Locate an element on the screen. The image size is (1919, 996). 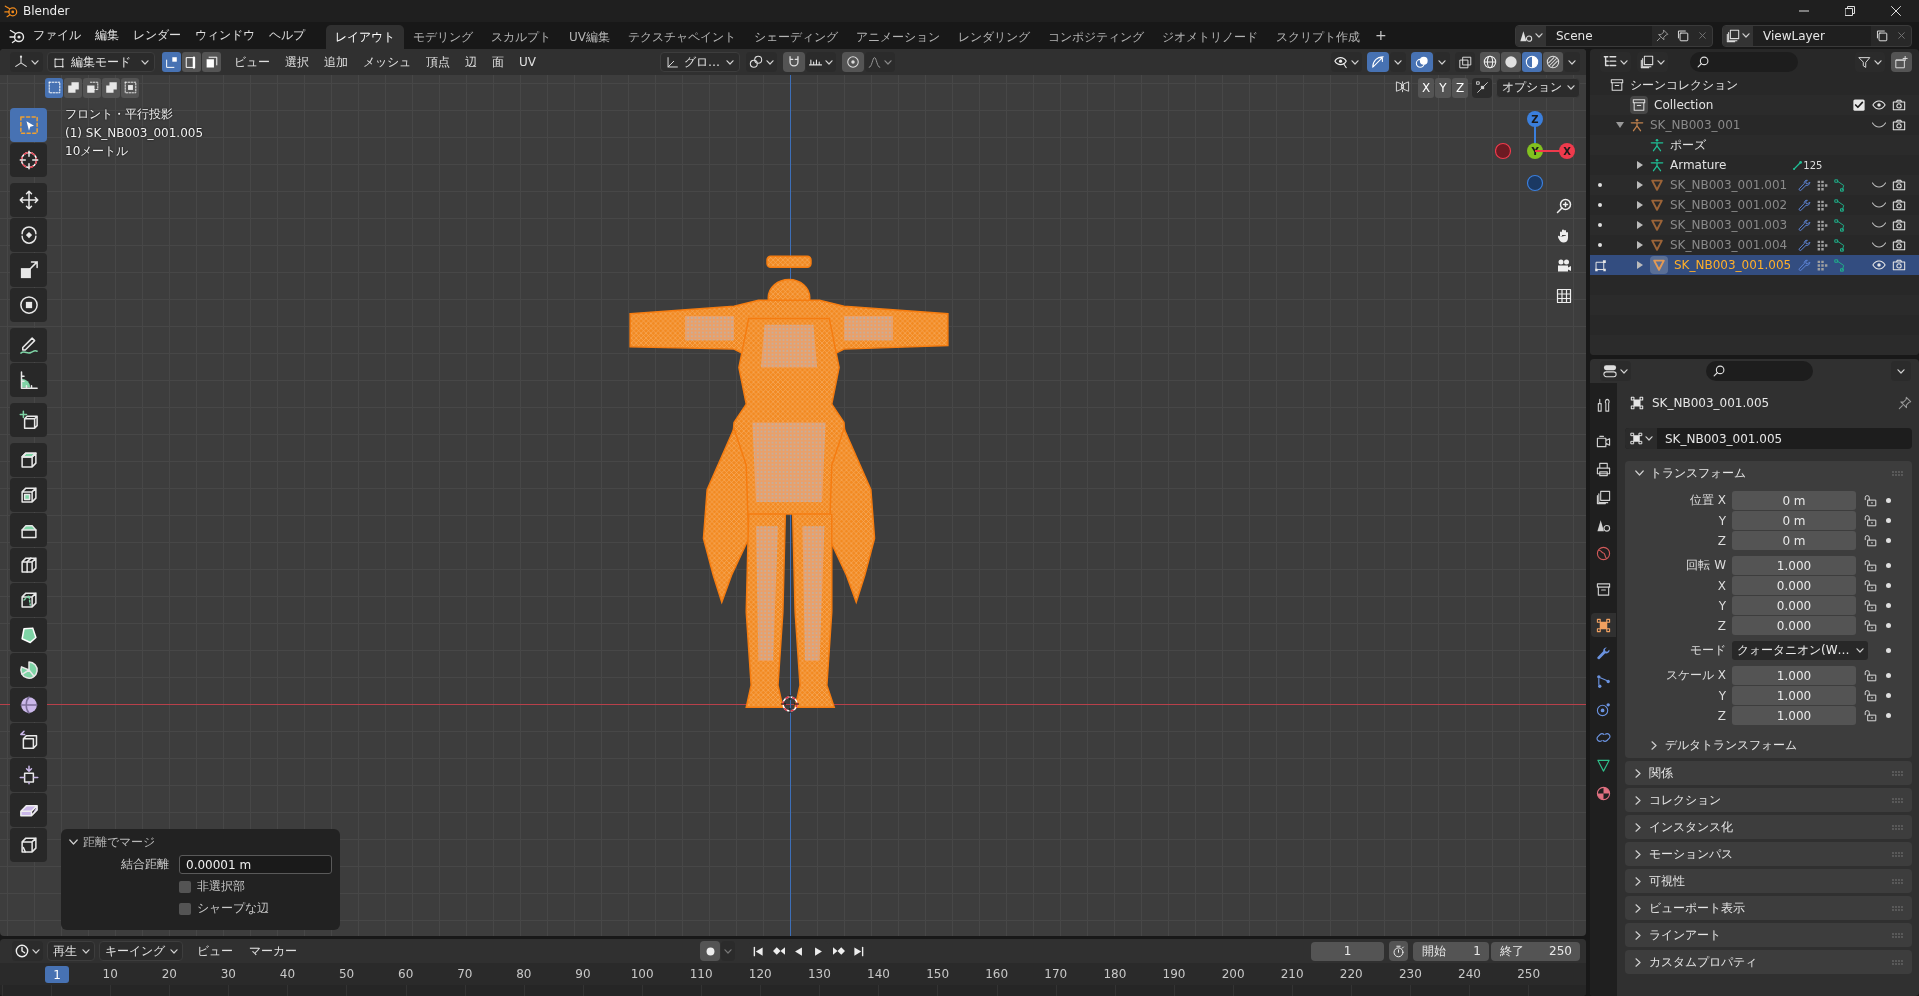
menu-item: ウィンドウ is located at coordinates (225, 35).